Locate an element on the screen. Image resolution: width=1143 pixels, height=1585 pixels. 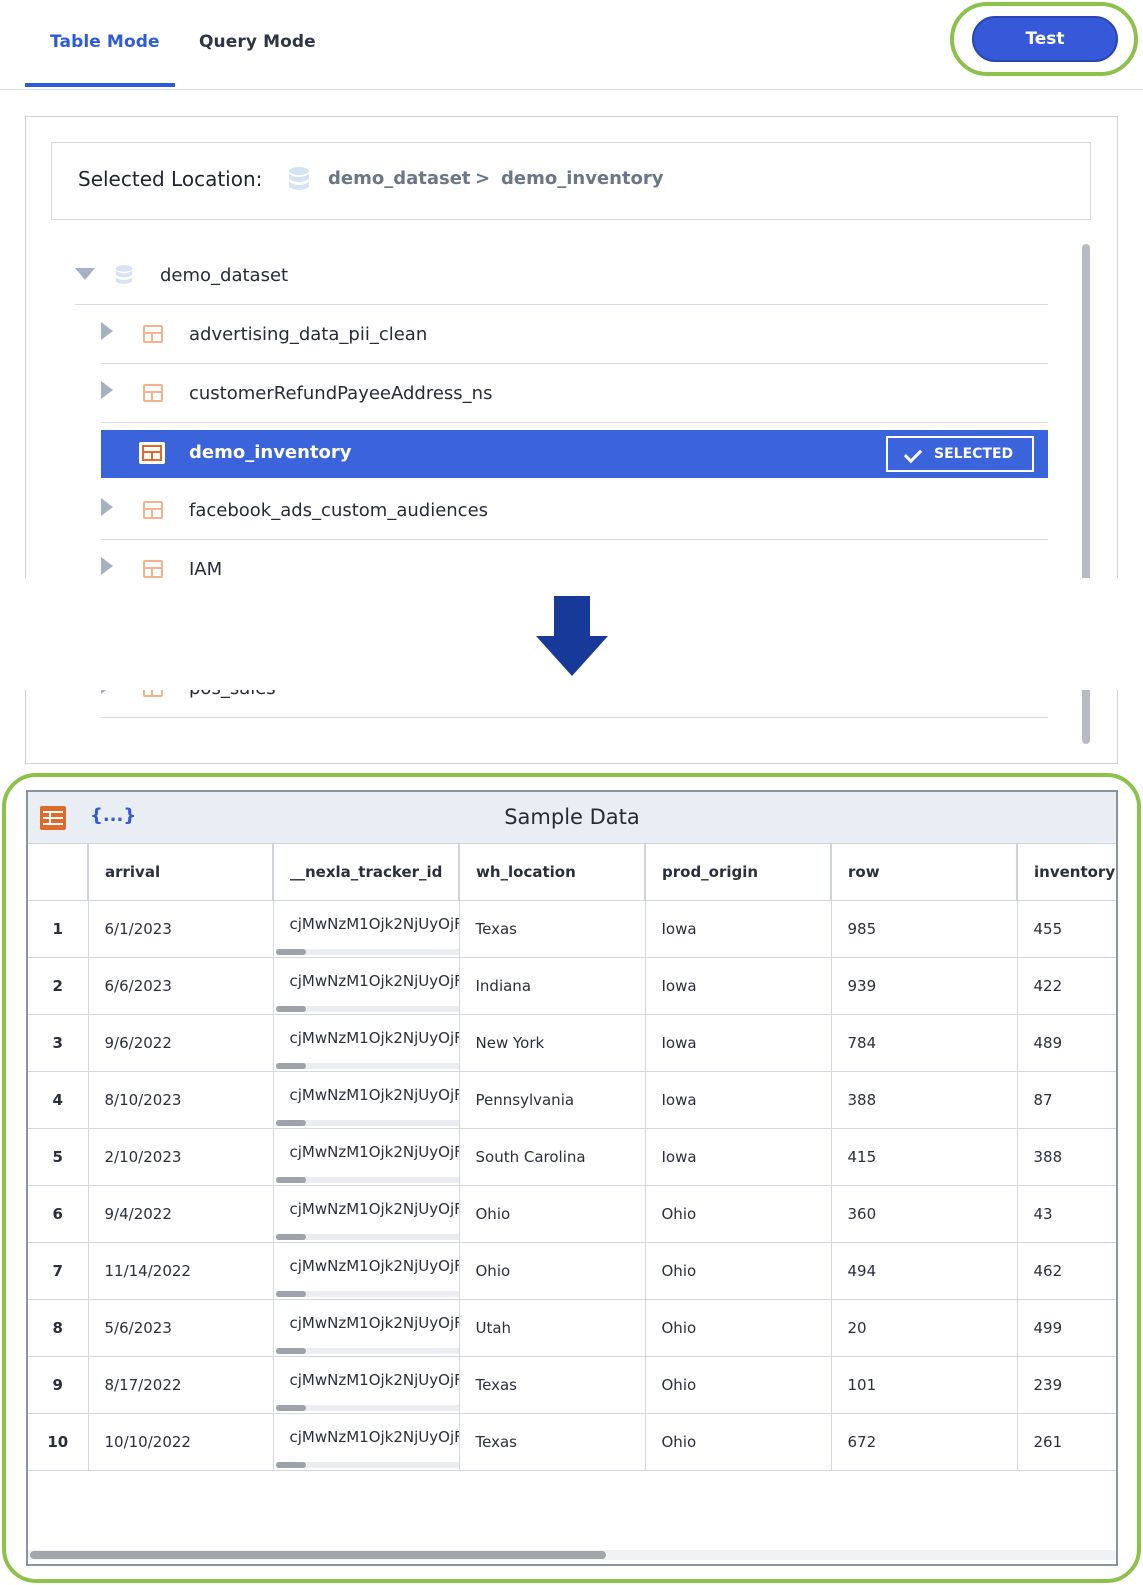
tree-item: advertising_data_pii_clean is located at coordinates (574, 335).